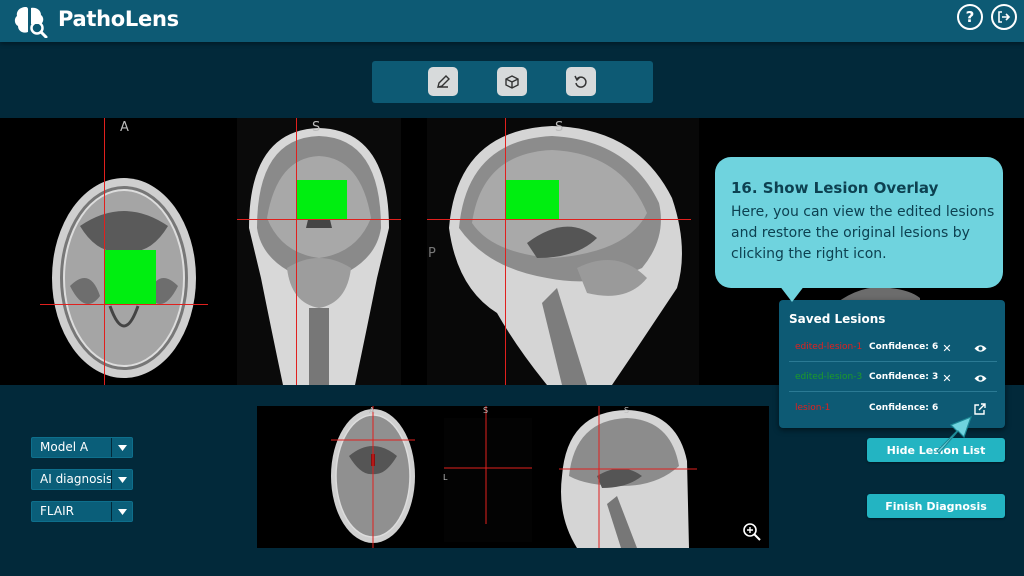  I want to click on help-icon: ?, so click(970, 17).